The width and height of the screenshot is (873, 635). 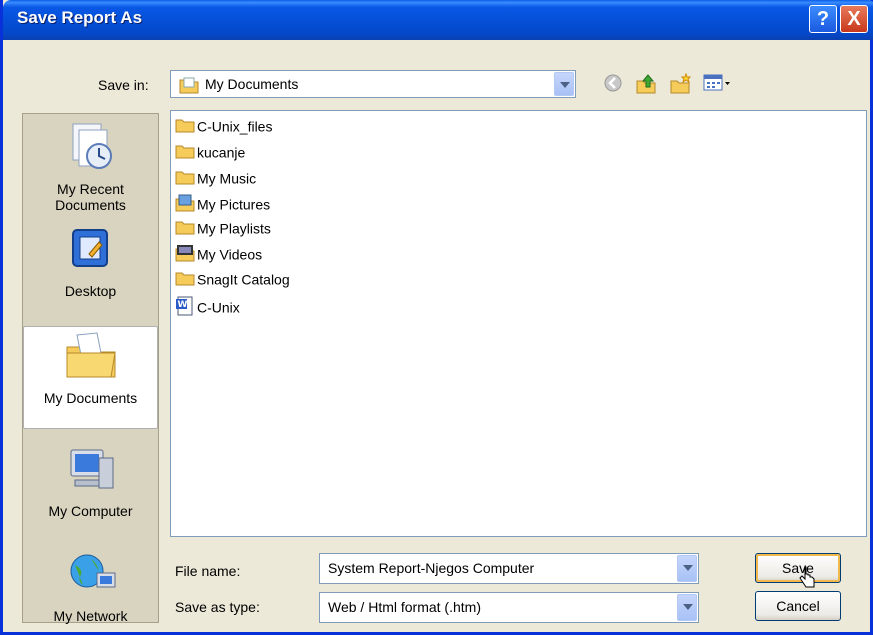 I want to click on title-bar: Save Report As ? X, so click(x=438, y=20).